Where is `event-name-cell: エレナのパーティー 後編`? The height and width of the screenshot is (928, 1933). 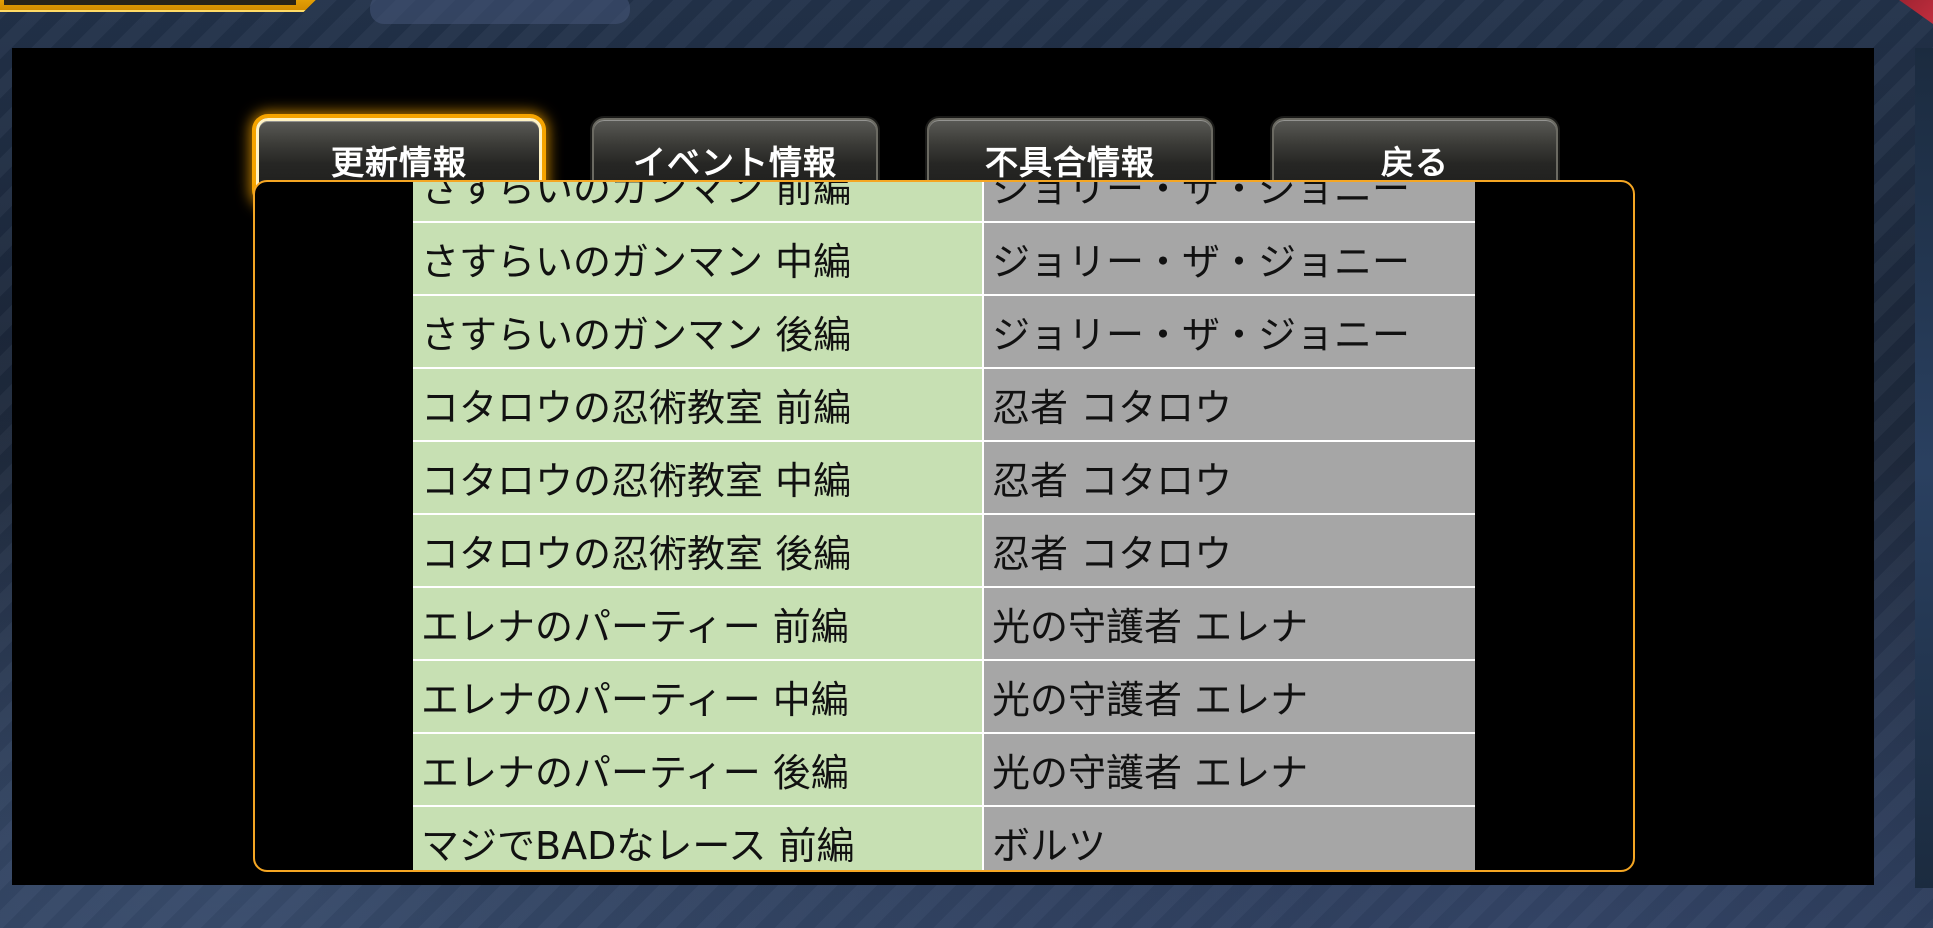
event-name-cell: エレナのパーティー 後編 is located at coordinates (698, 769).